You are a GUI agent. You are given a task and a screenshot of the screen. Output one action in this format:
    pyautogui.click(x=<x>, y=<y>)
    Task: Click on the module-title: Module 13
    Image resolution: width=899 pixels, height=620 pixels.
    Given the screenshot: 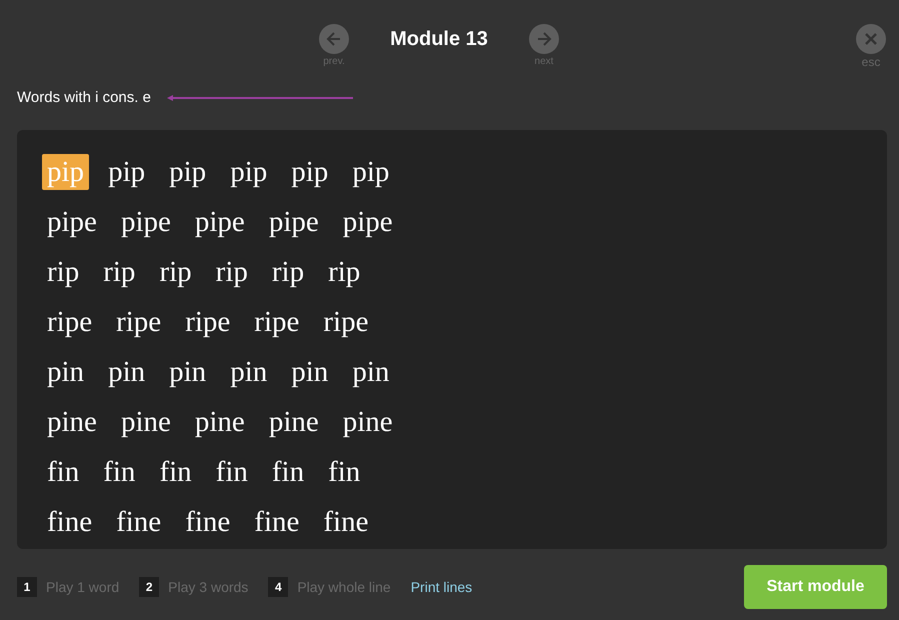 What is the action you would take?
    pyautogui.click(x=439, y=39)
    